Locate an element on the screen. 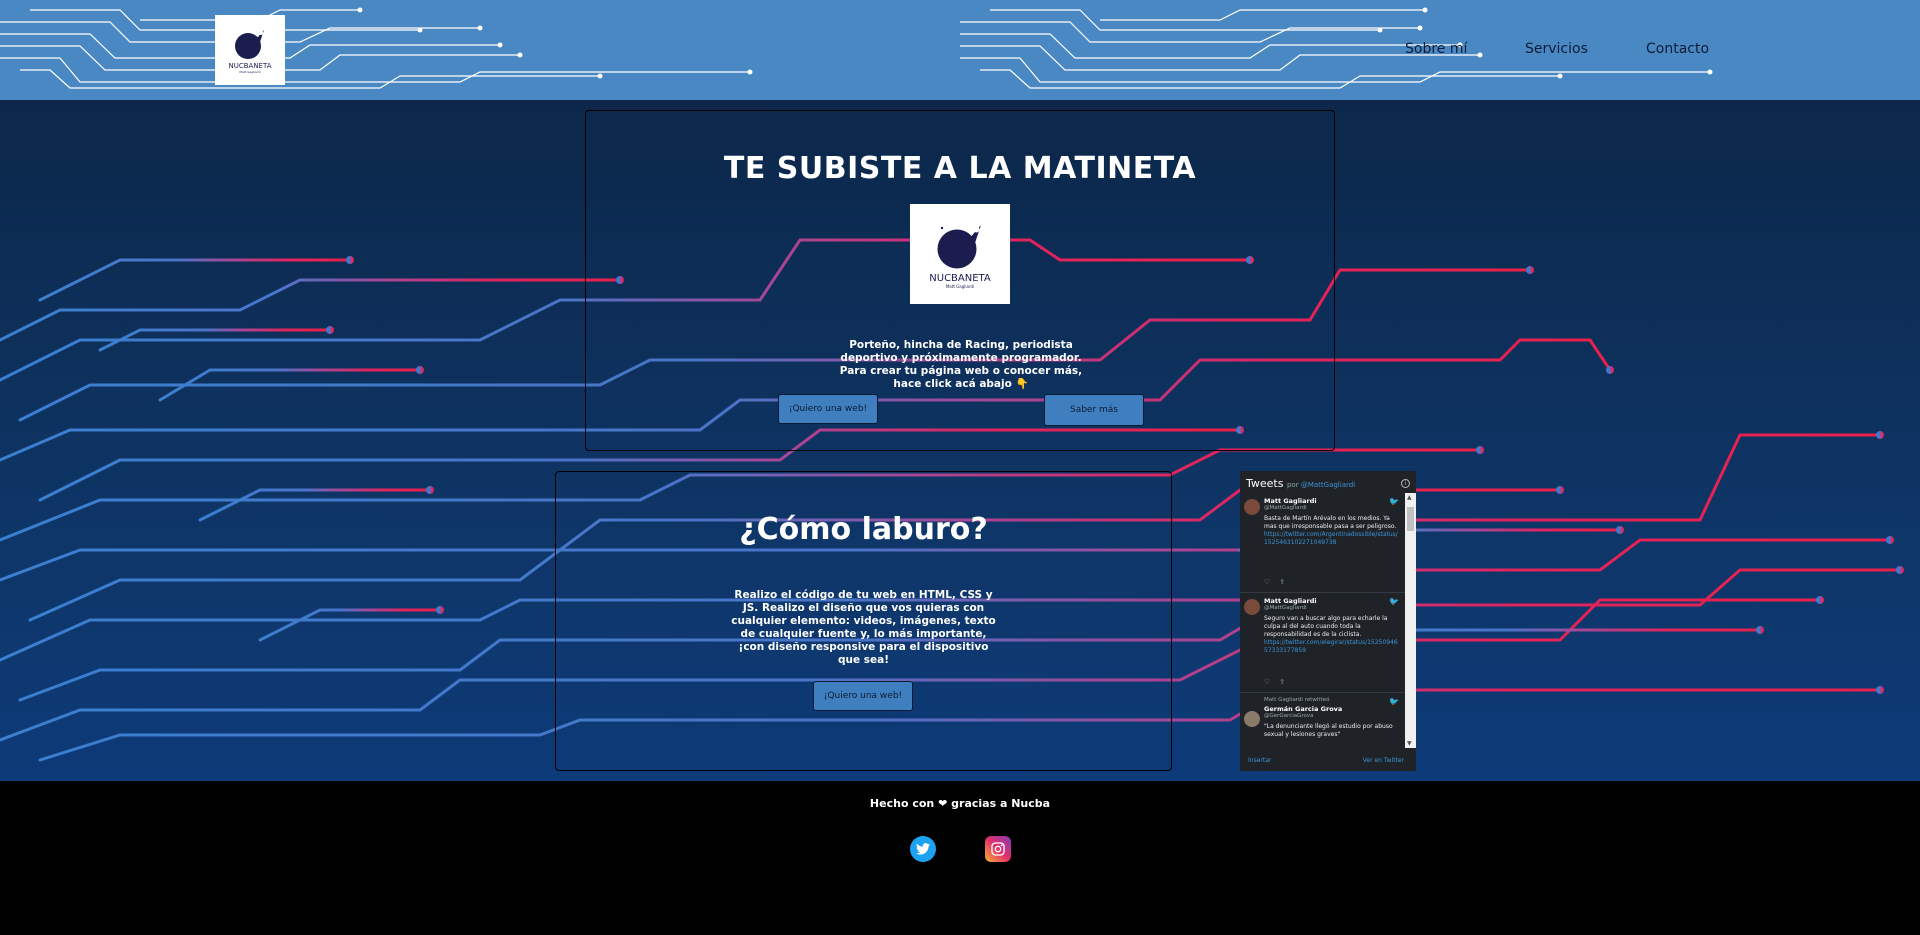 This screenshot has width=1920, height=935. made-with-text: Hecho con ❤ gracias a Nucba is located at coordinates (960, 803).